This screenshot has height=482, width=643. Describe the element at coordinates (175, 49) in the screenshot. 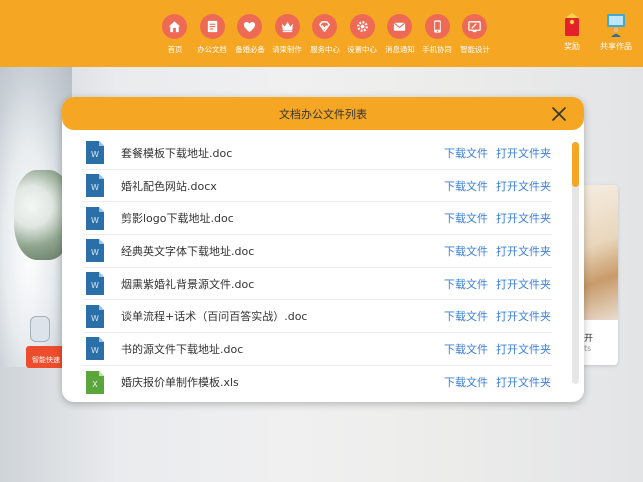

I see `nav-label: 首页` at that location.